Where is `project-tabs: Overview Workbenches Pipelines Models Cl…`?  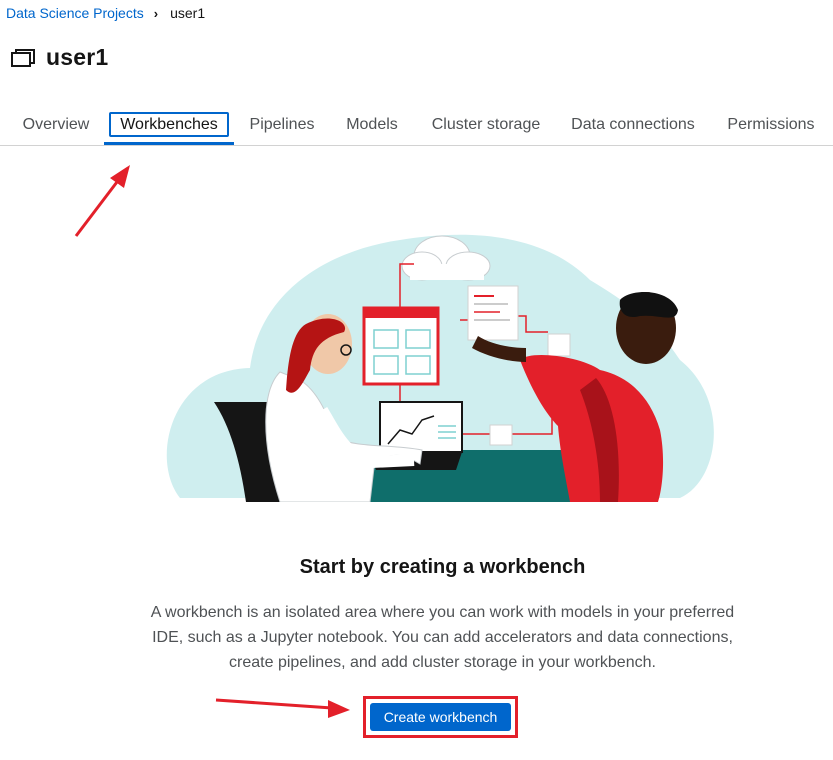
project-tabs: Overview Workbenches Pipelines Models Cl… is located at coordinates (416, 127).